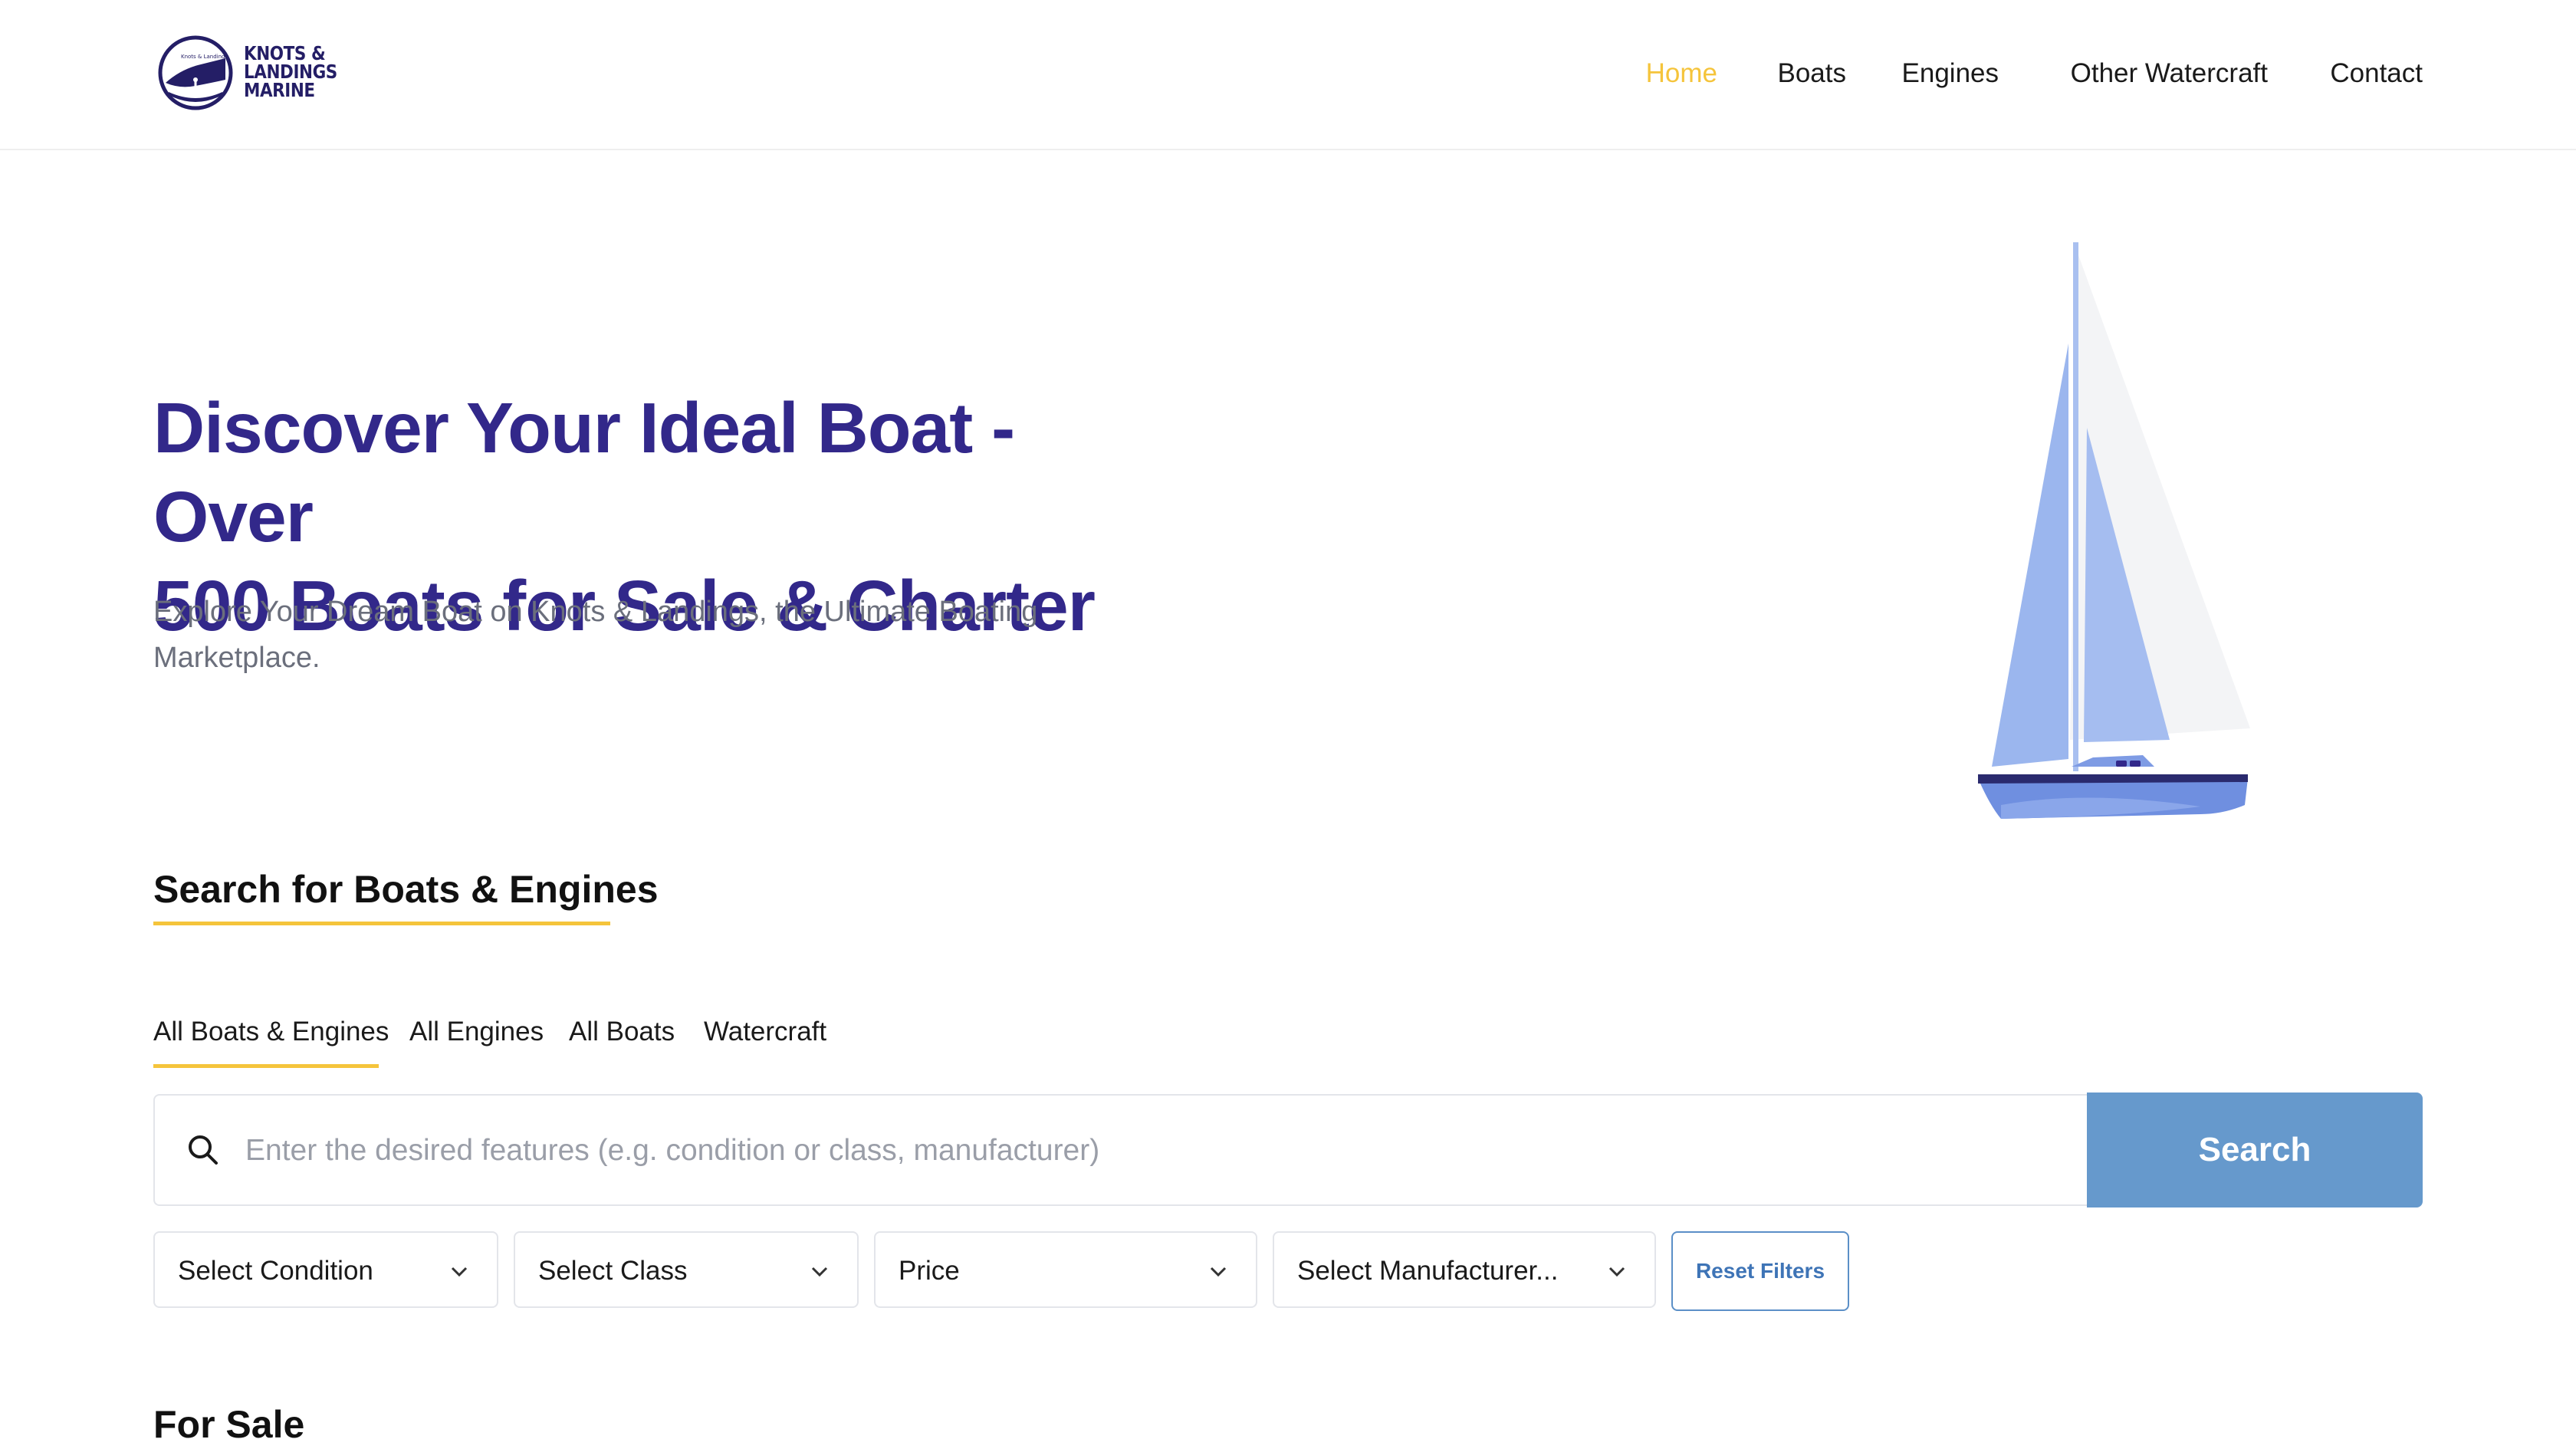  Describe the element at coordinates (613, 1271) in the screenshot. I see `class-select-label: Select Class` at that location.